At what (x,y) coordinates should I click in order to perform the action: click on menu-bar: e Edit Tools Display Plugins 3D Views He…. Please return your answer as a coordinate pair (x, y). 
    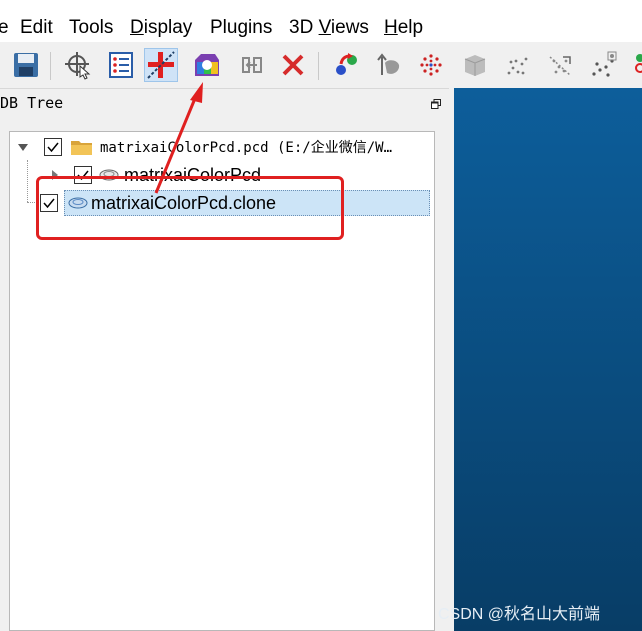
    Looking at the image, I should click on (321, 21).